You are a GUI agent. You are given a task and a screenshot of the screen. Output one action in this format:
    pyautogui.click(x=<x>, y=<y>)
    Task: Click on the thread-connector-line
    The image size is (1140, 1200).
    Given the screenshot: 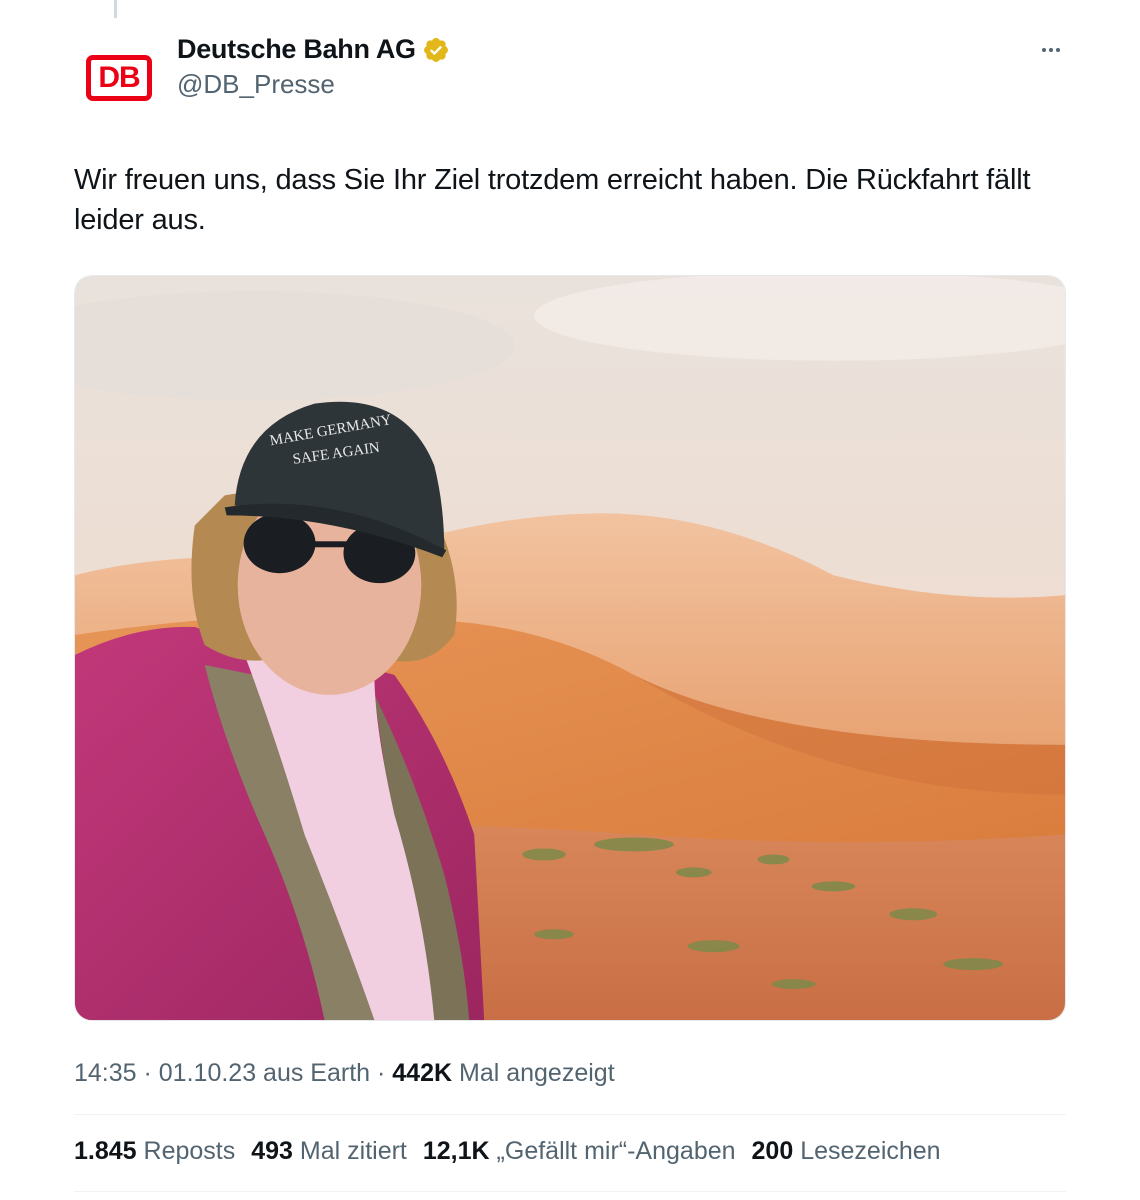 What is the action you would take?
    pyautogui.click(x=115, y=9)
    